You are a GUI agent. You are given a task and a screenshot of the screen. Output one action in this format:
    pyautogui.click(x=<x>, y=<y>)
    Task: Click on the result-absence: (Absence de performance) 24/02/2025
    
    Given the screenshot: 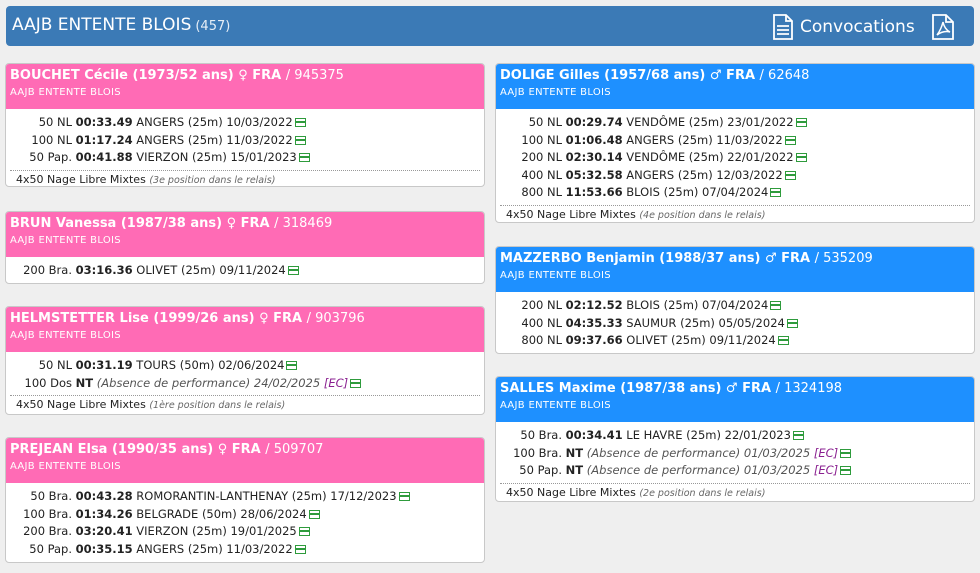 What is the action you would take?
    pyautogui.click(x=208, y=382)
    